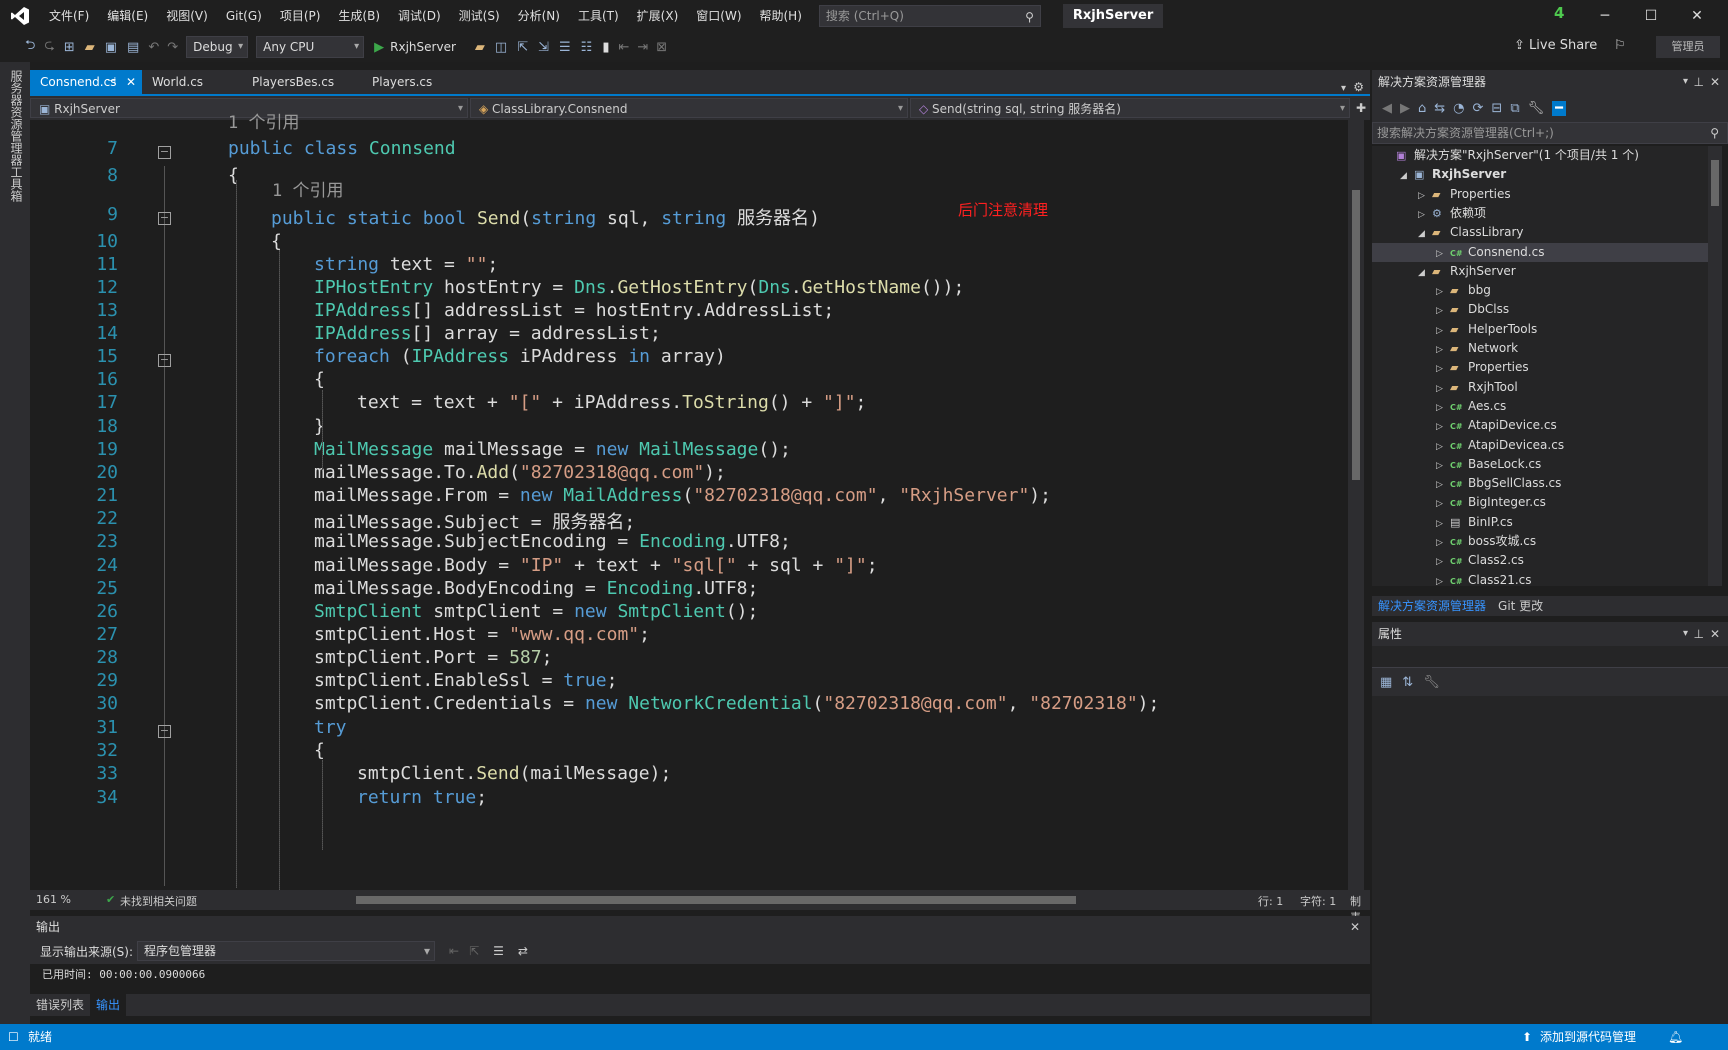 The width and height of the screenshot is (1728, 1050). I want to click on server-explorer-tab: 服务器资源管理器, so click(16, 118).